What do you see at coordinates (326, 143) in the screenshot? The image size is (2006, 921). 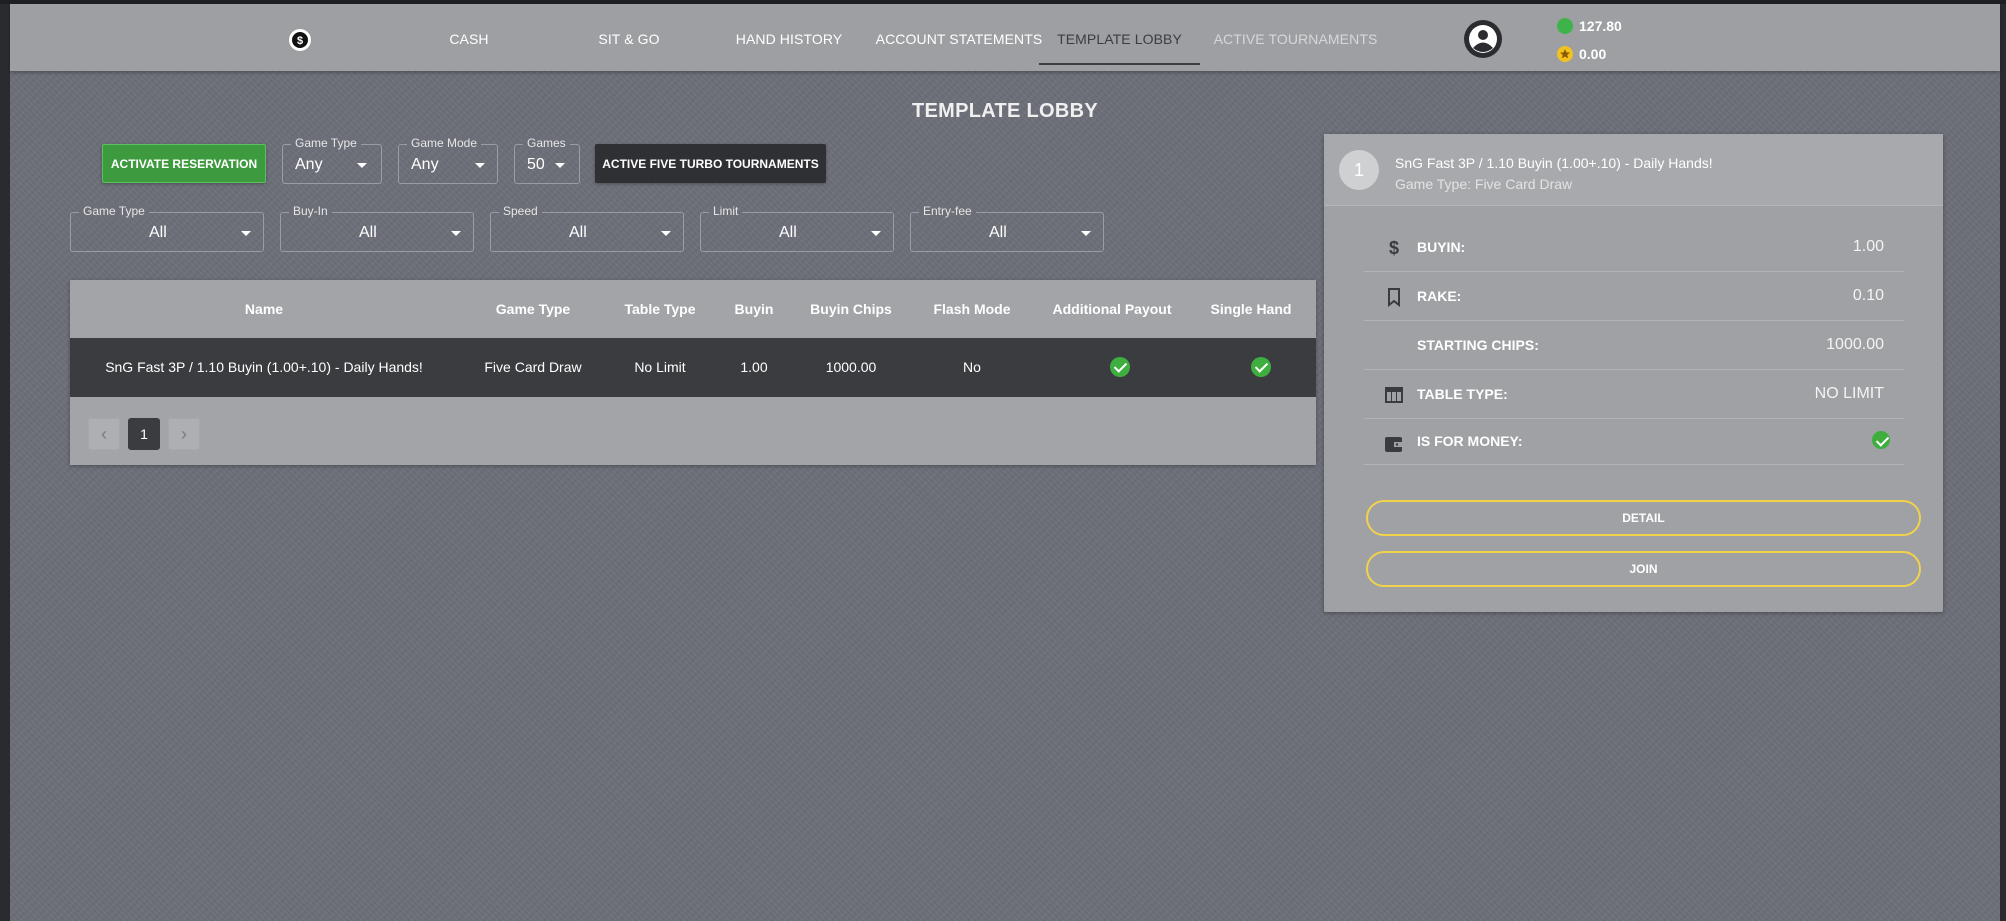 I see `game-type-select-label: Game Type` at bounding box center [326, 143].